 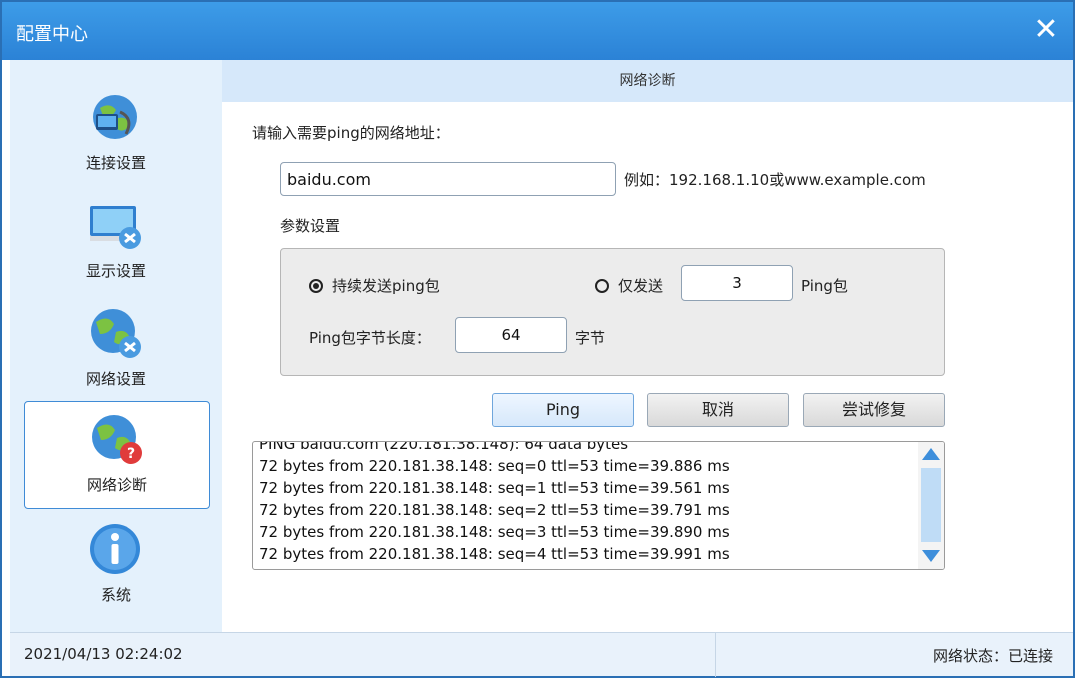 What do you see at coordinates (370, 338) in the screenshot?
I see `packet-size-label: Ping包字节长度：` at bounding box center [370, 338].